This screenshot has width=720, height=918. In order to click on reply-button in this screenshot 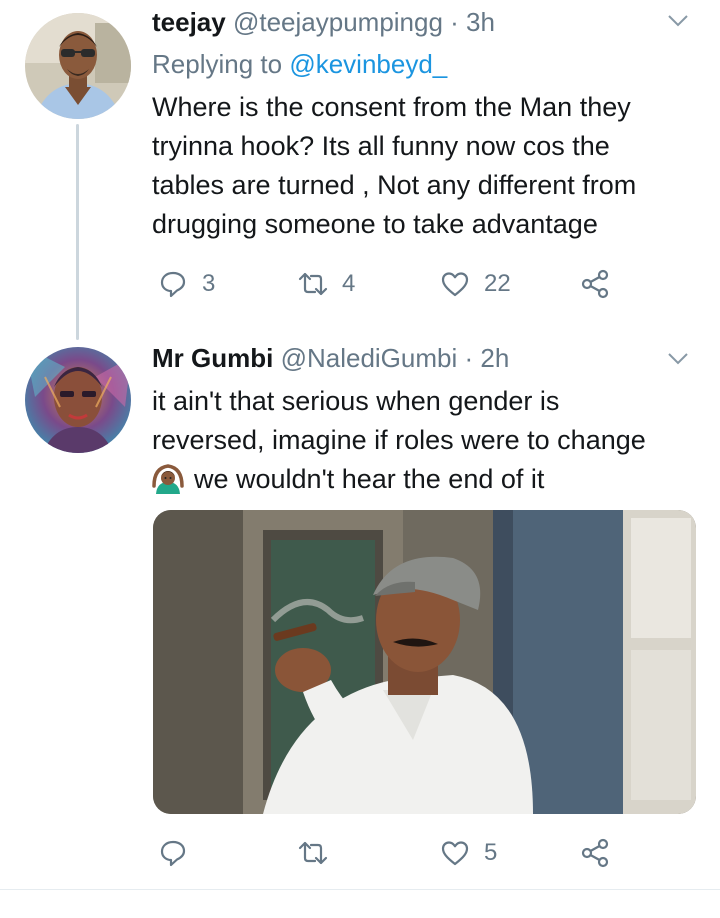, I will do `click(180, 853)`.